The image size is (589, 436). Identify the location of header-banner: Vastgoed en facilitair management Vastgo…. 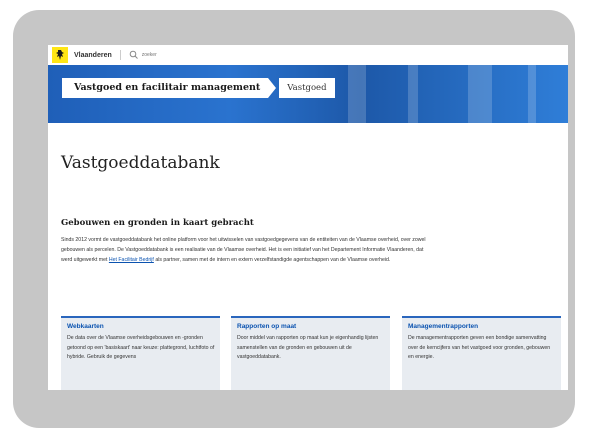
(308, 94).